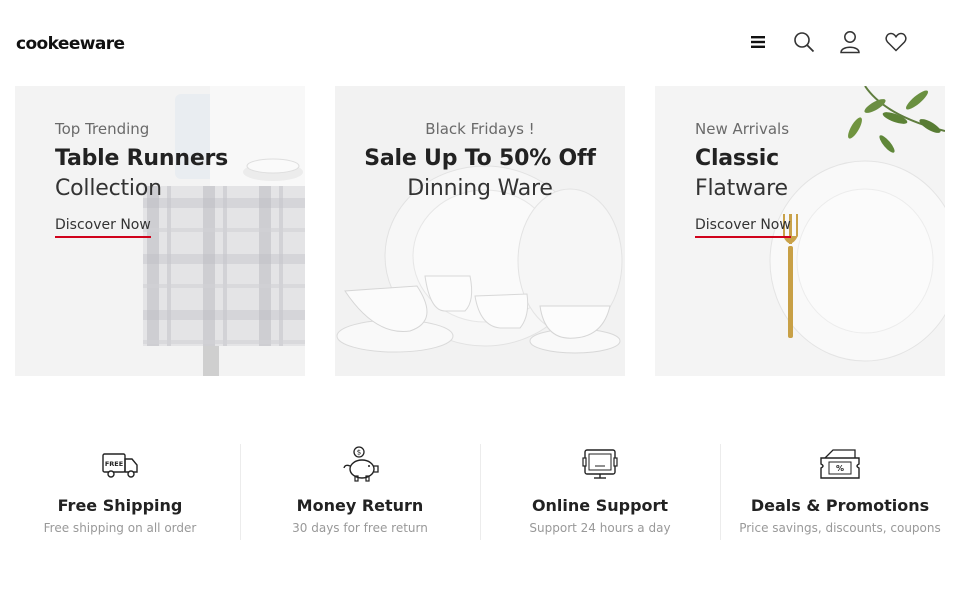 The height and width of the screenshot is (600, 960). What do you see at coordinates (850, 42) in the screenshot?
I see `user-icon` at bounding box center [850, 42].